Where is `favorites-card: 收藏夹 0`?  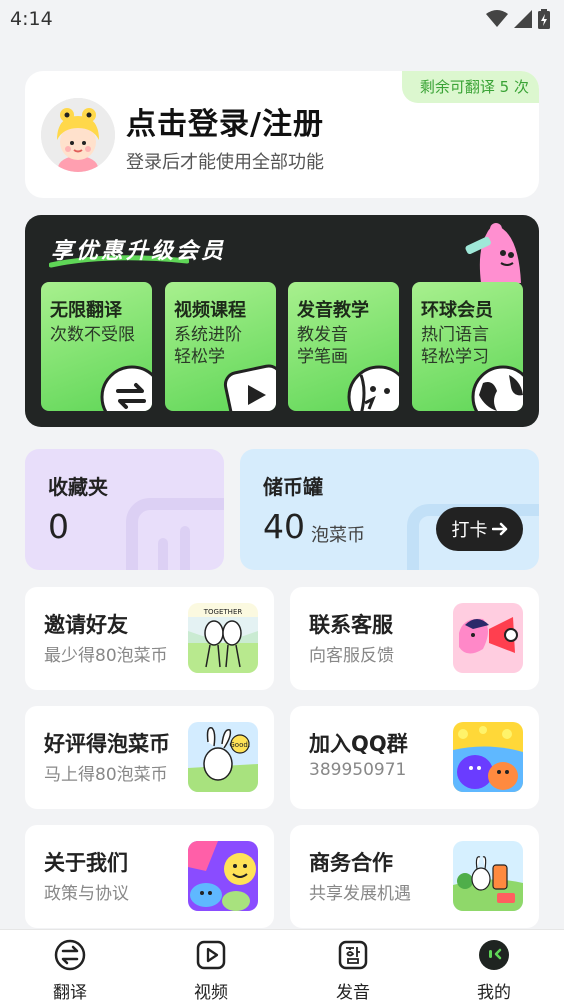 favorites-card: 收藏夹 0 is located at coordinates (124, 509).